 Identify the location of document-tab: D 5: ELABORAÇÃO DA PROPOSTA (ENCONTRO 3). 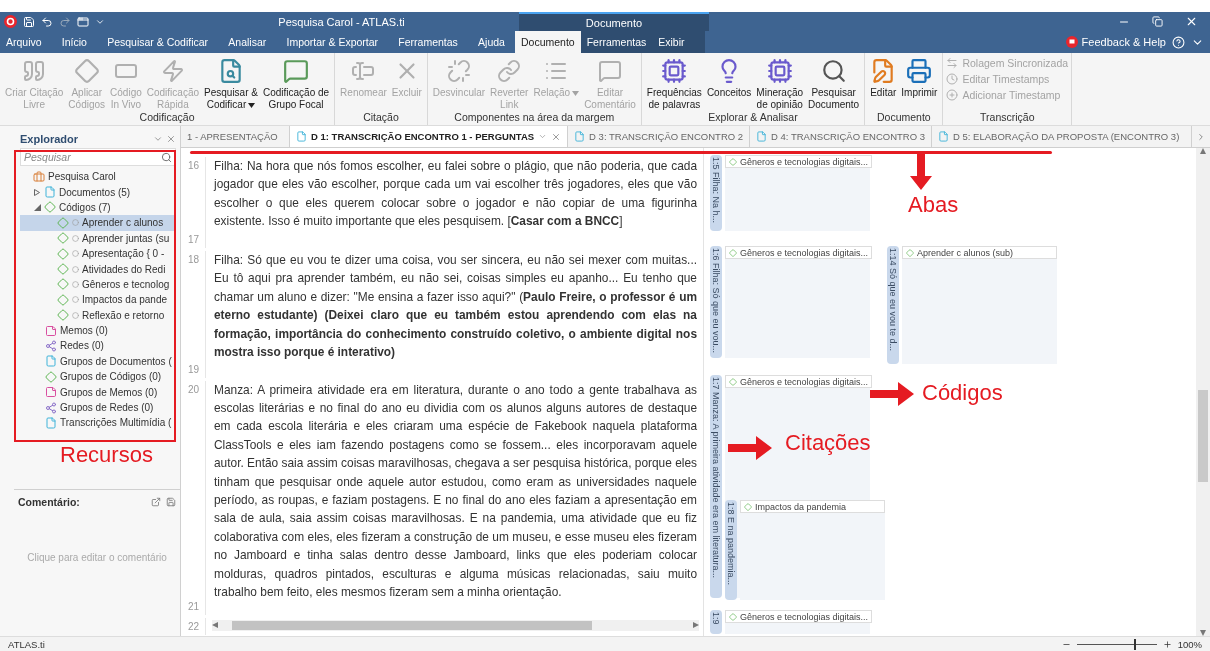
(1062, 136).